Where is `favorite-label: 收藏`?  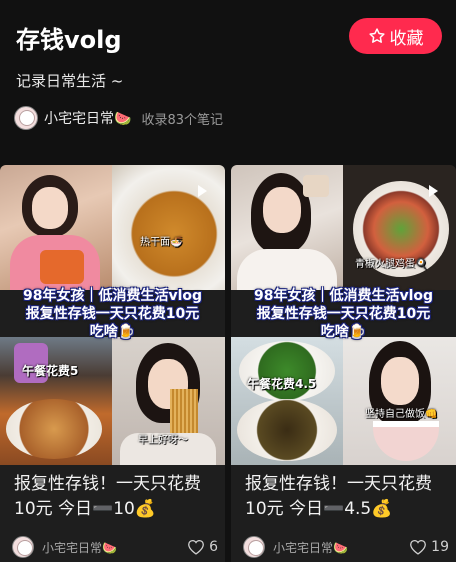
favorite-label: 收藏 is located at coordinates (406, 38).